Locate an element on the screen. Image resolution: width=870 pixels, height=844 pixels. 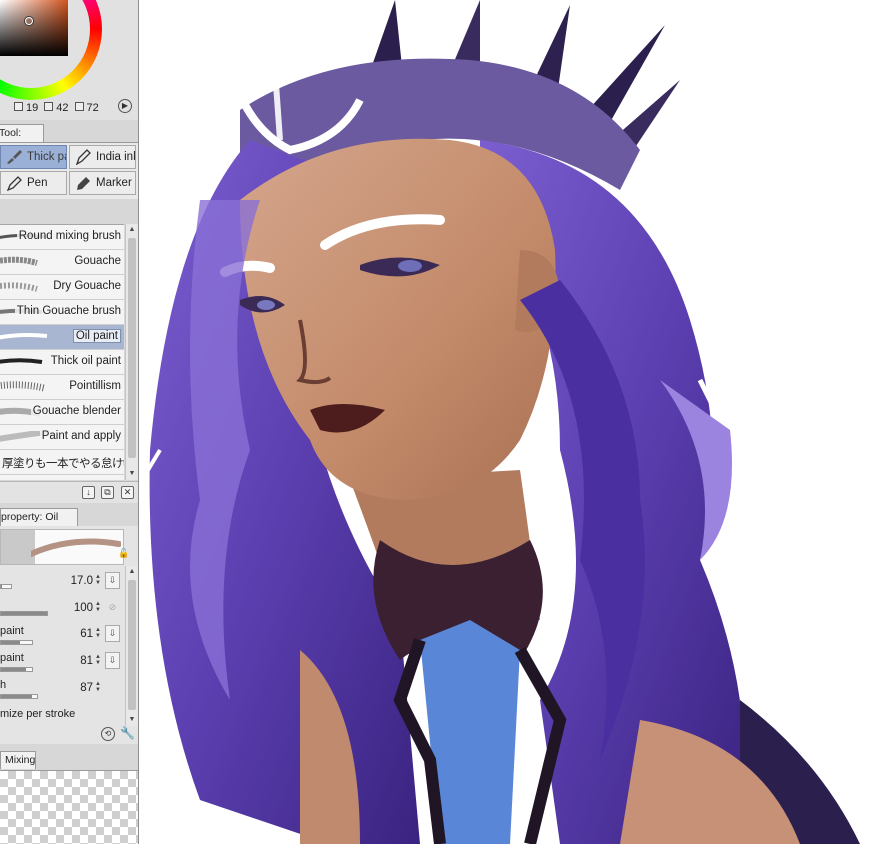
list-item: Paint and apply is located at coordinates (62, 437).